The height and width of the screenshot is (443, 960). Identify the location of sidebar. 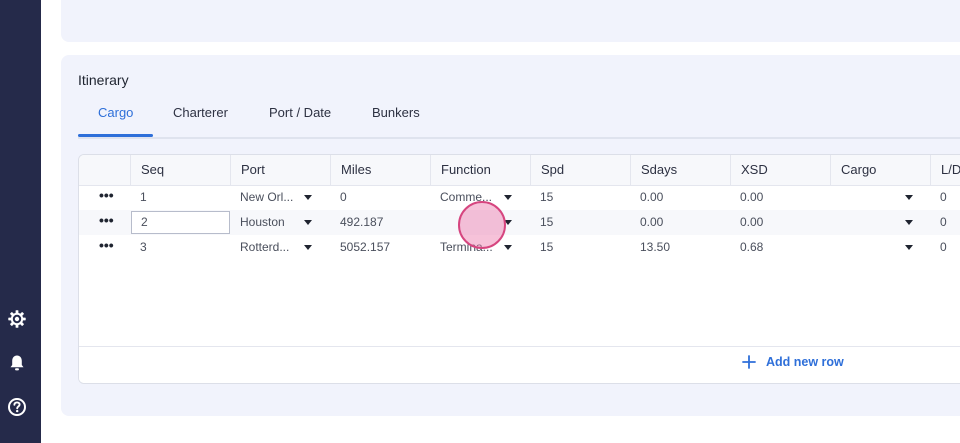
(20, 221).